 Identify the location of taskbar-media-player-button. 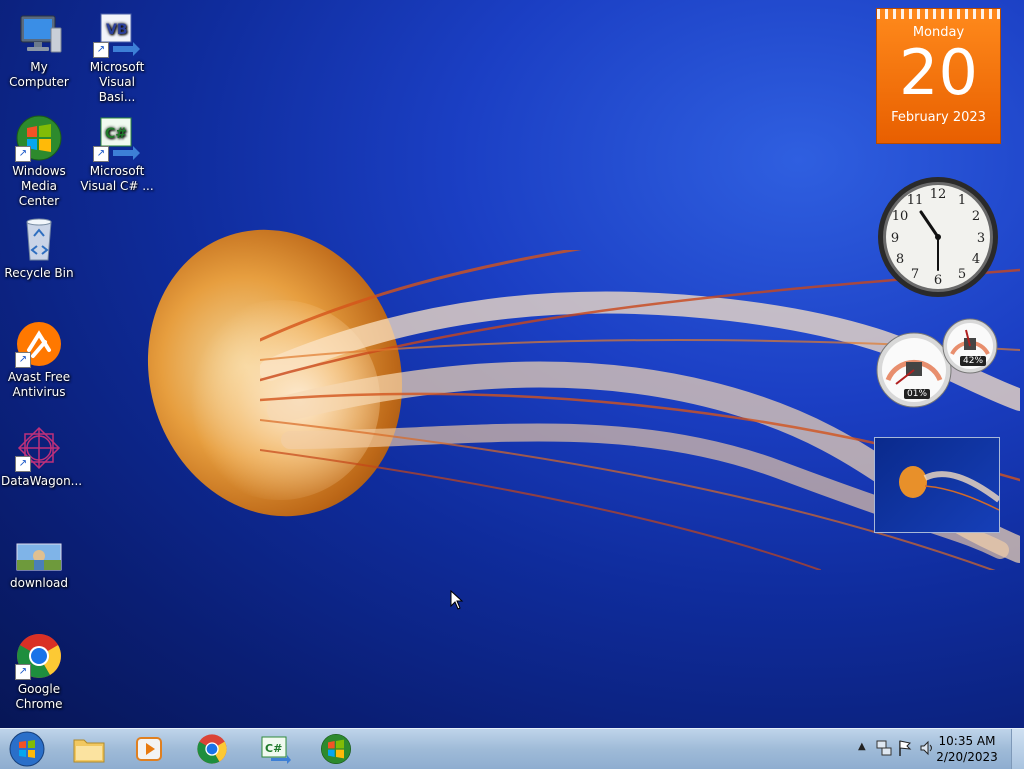
(149, 749).